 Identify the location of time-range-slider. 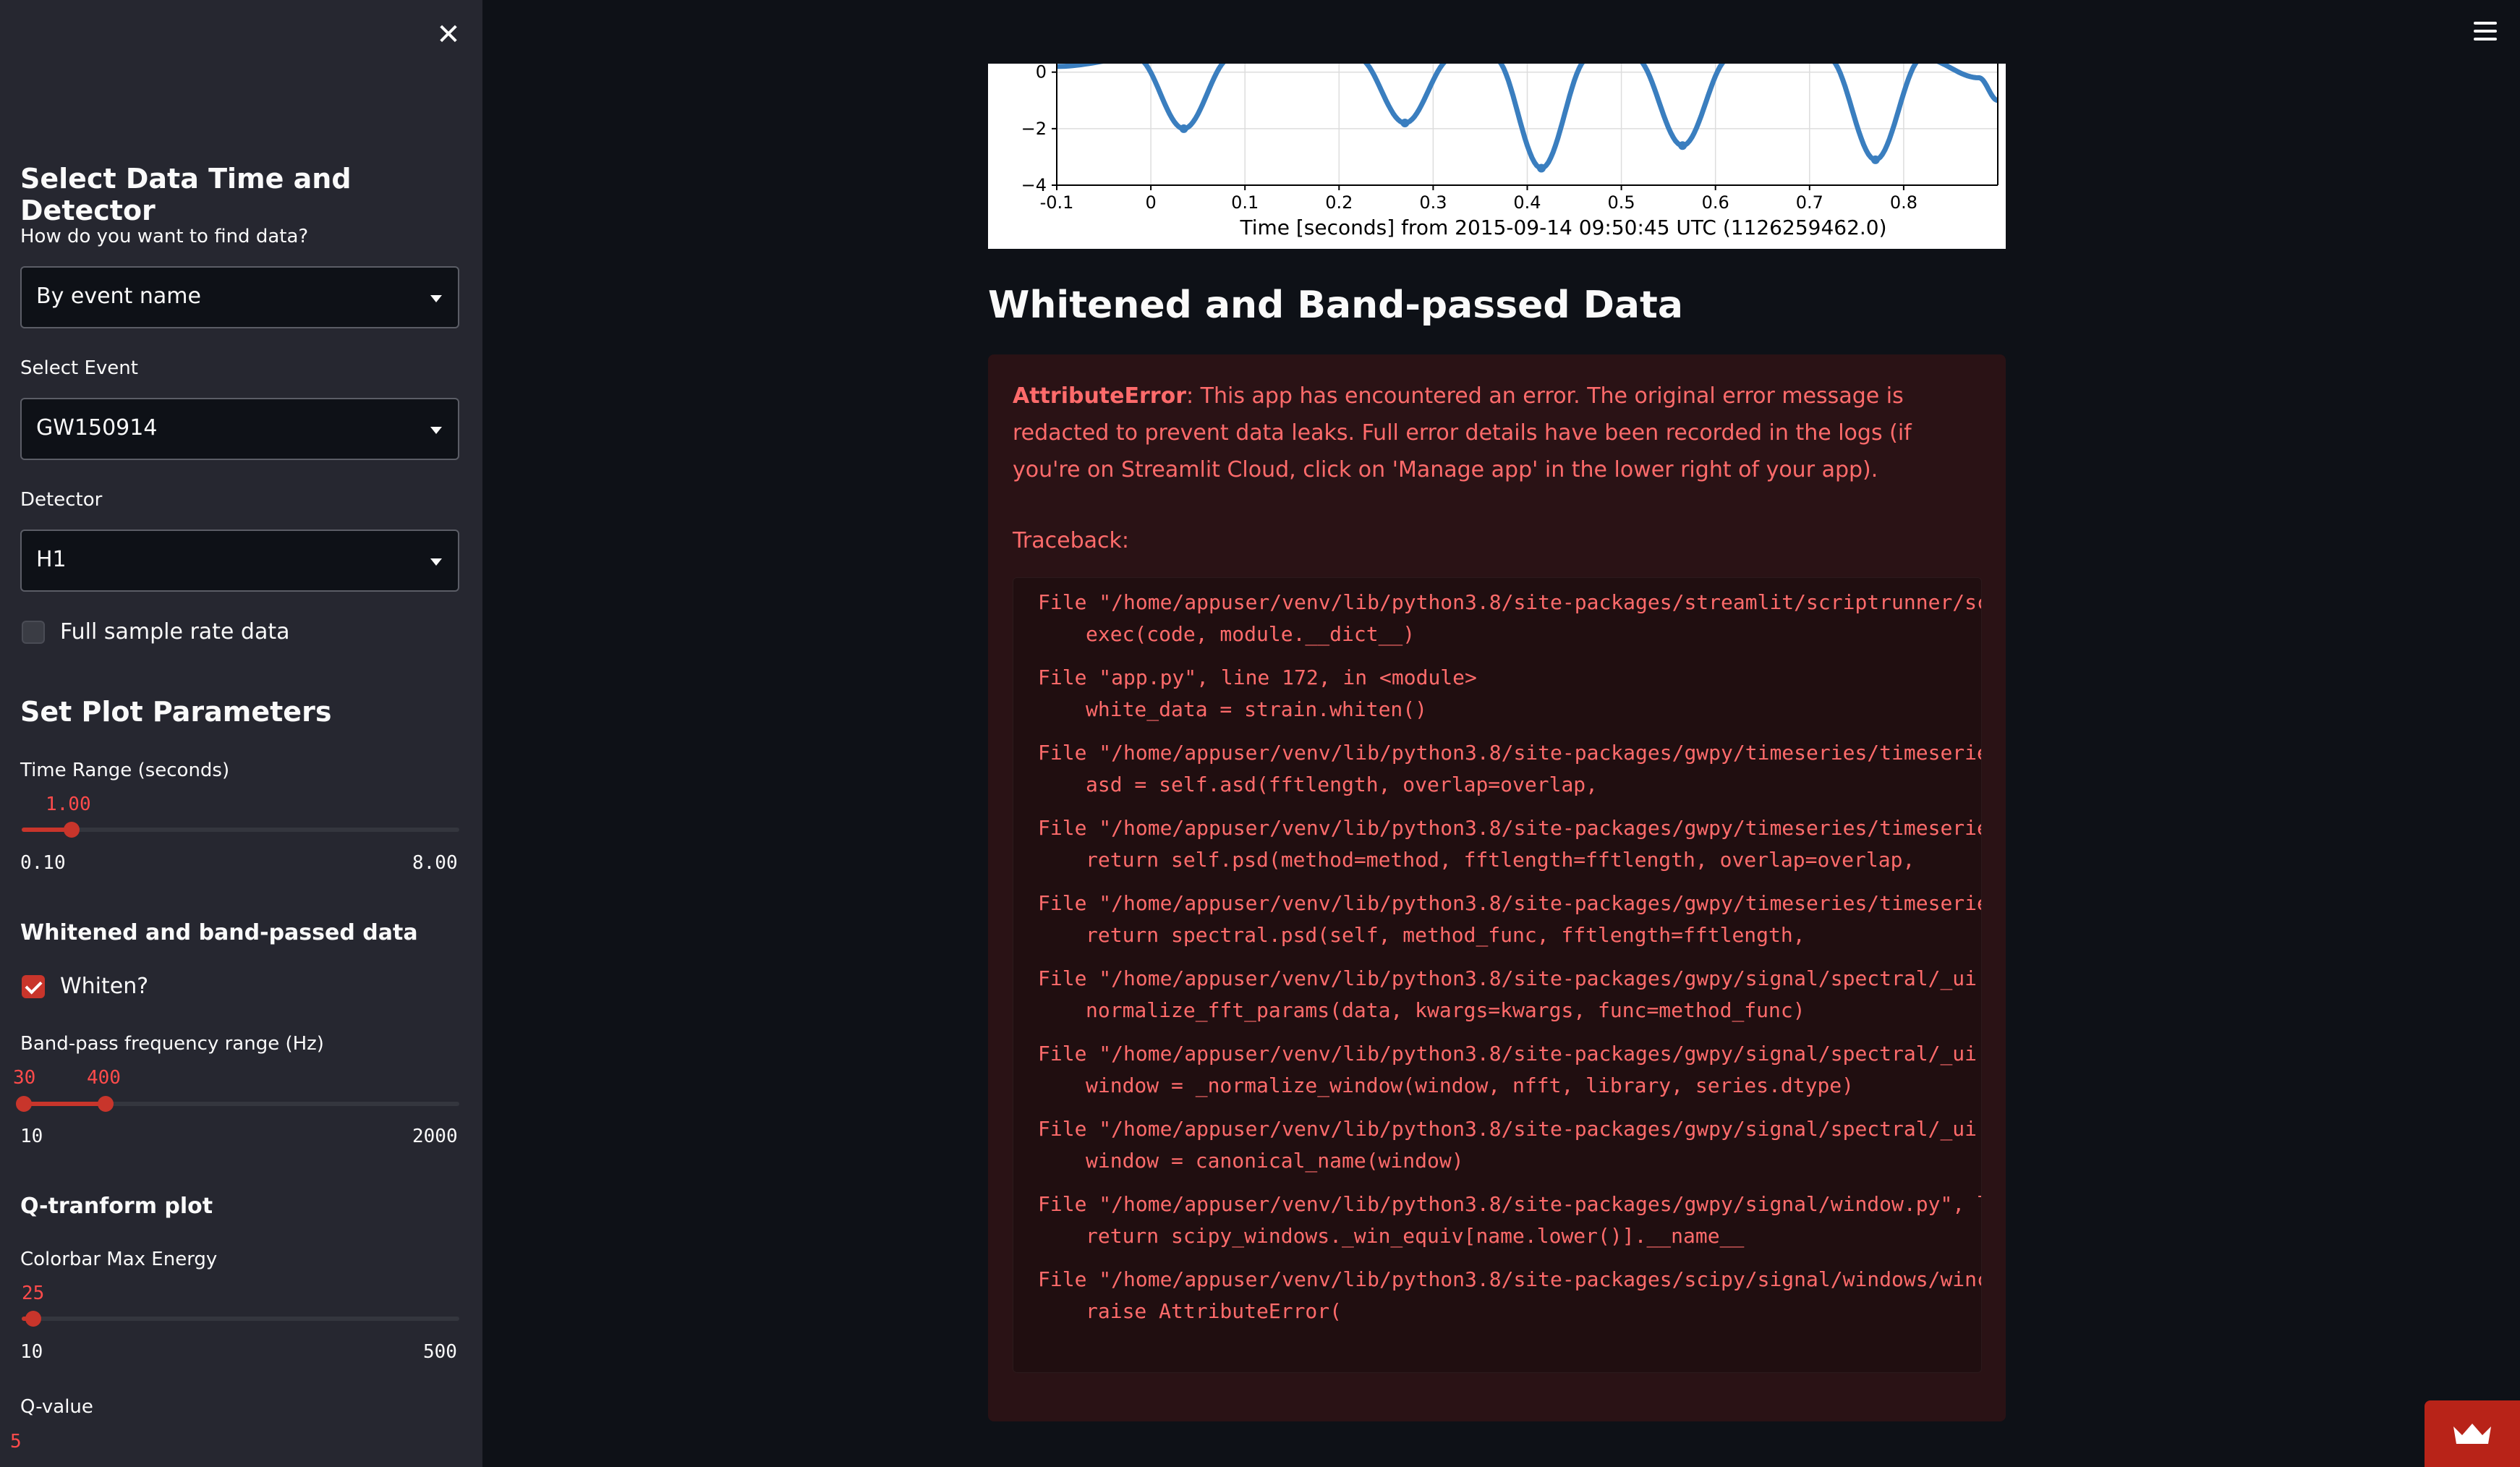
(240, 830).